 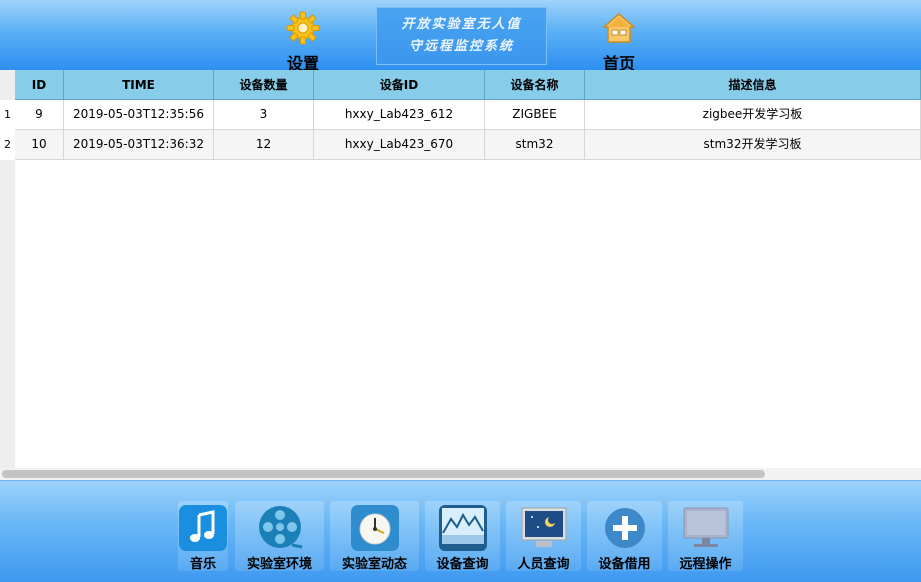 What do you see at coordinates (39, 114) in the screenshot?
I see `cell-id: 9` at bounding box center [39, 114].